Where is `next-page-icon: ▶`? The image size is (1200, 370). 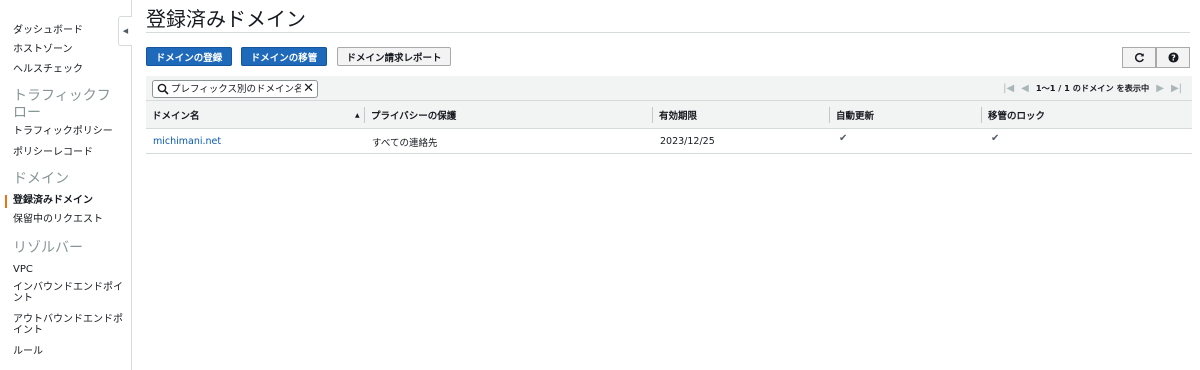
next-page-icon: ▶ is located at coordinates (1160, 88).